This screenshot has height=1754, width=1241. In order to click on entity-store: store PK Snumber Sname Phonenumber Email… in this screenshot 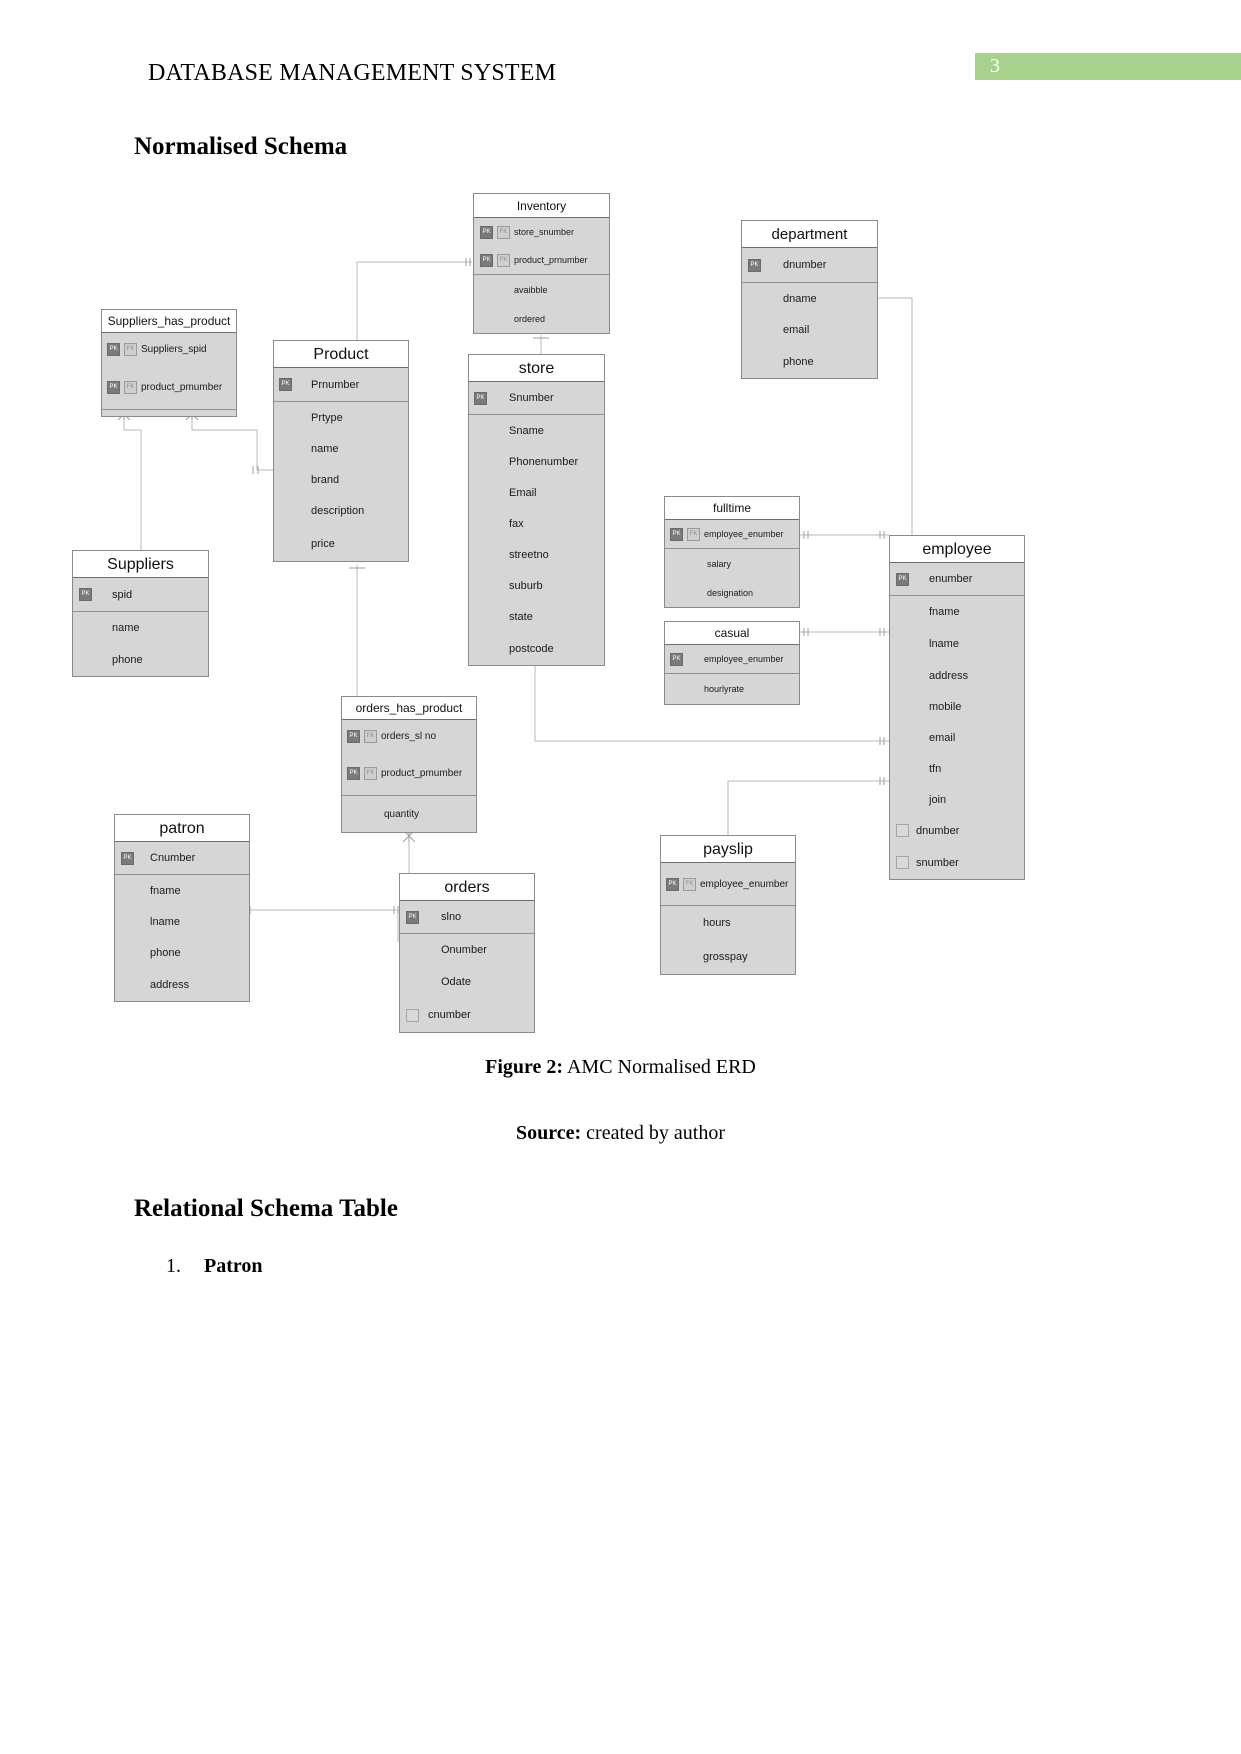, I will do `click(536, 510)`.